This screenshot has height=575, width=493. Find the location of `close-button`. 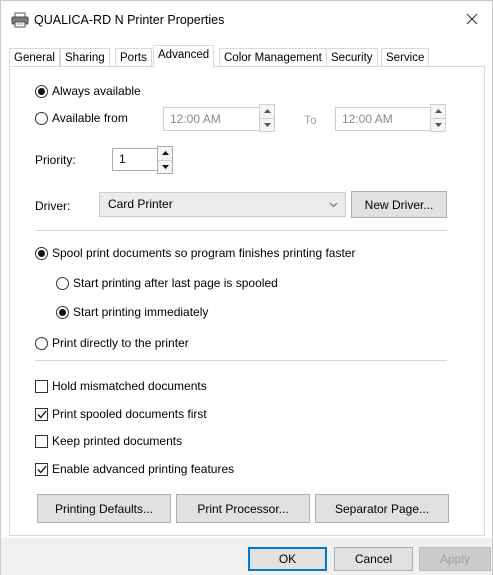

close-button is located at coordinates (472, 20).